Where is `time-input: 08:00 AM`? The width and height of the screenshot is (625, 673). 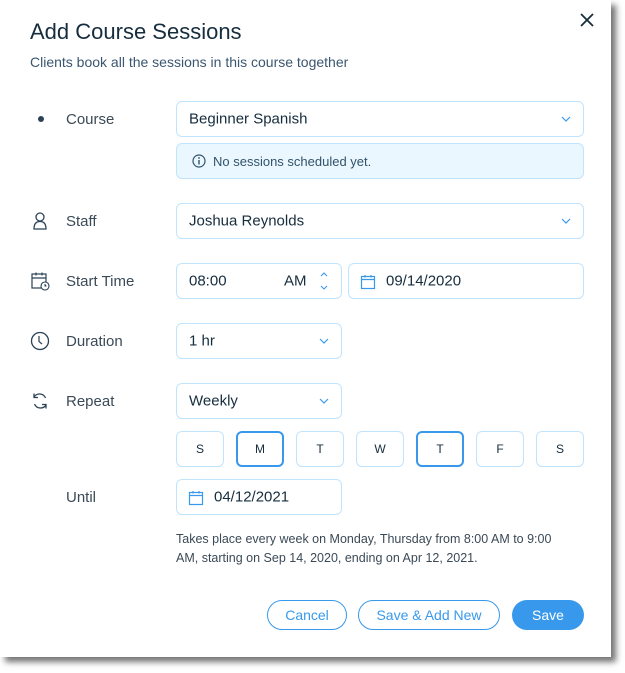 time-input: 08:00 AM is located at coordinates (259, 281).